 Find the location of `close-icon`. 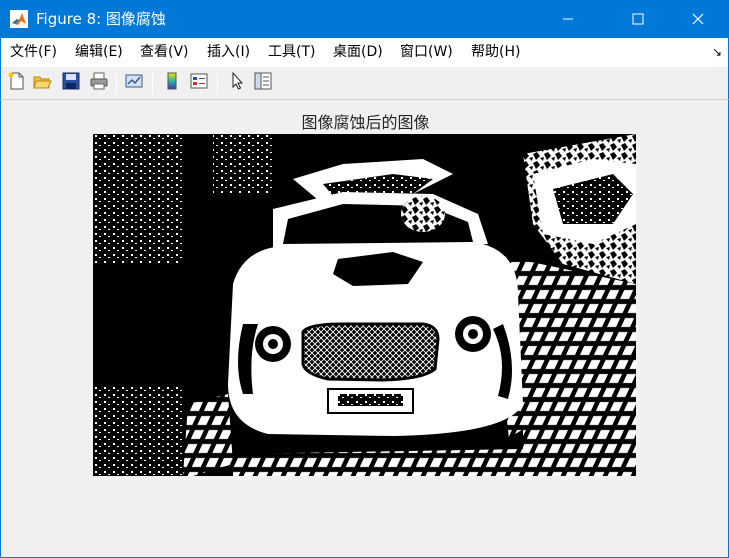

close-icon is located at coordinates (698, 19).